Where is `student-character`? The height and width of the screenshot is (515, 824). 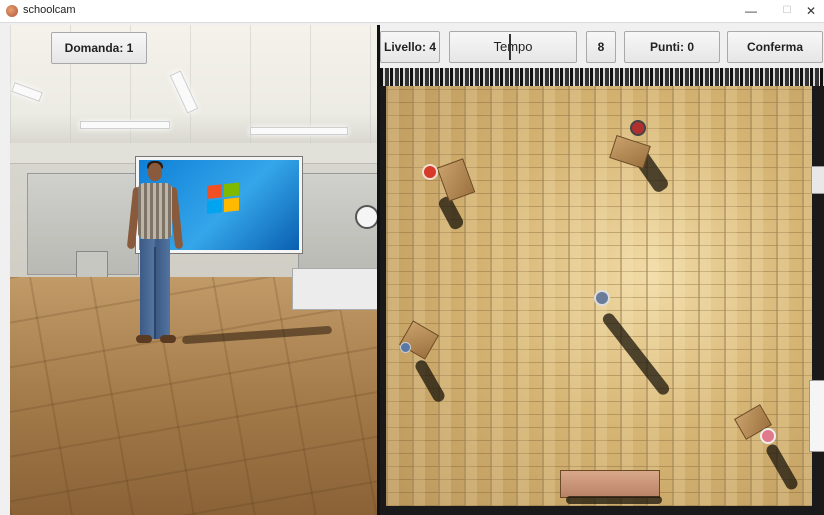
student-character is located at coordinates (156, 254).